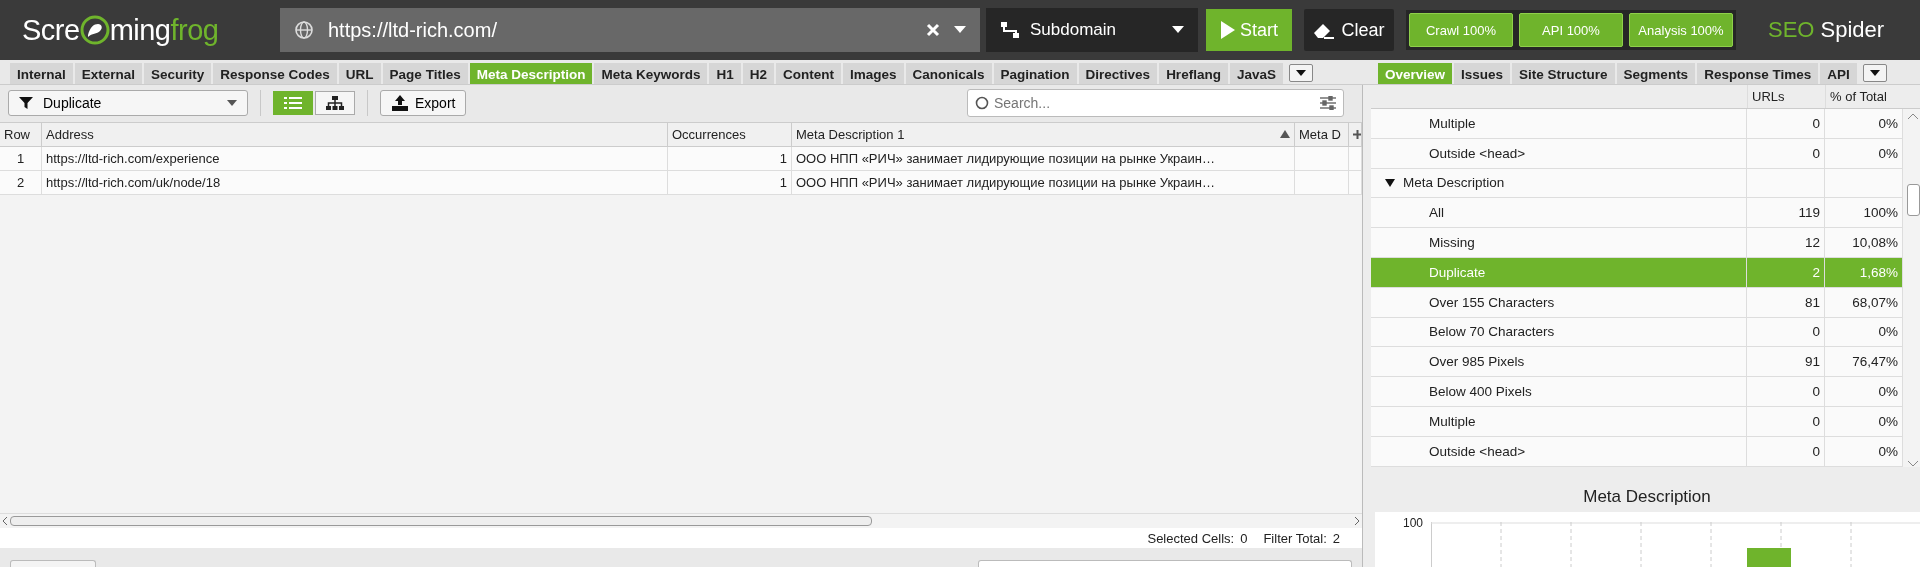 The height and width of the screenshot is (567, 1920). Describe the element at coordinates (178, 73) in the screenshot. I see `tab: Security` at that location.